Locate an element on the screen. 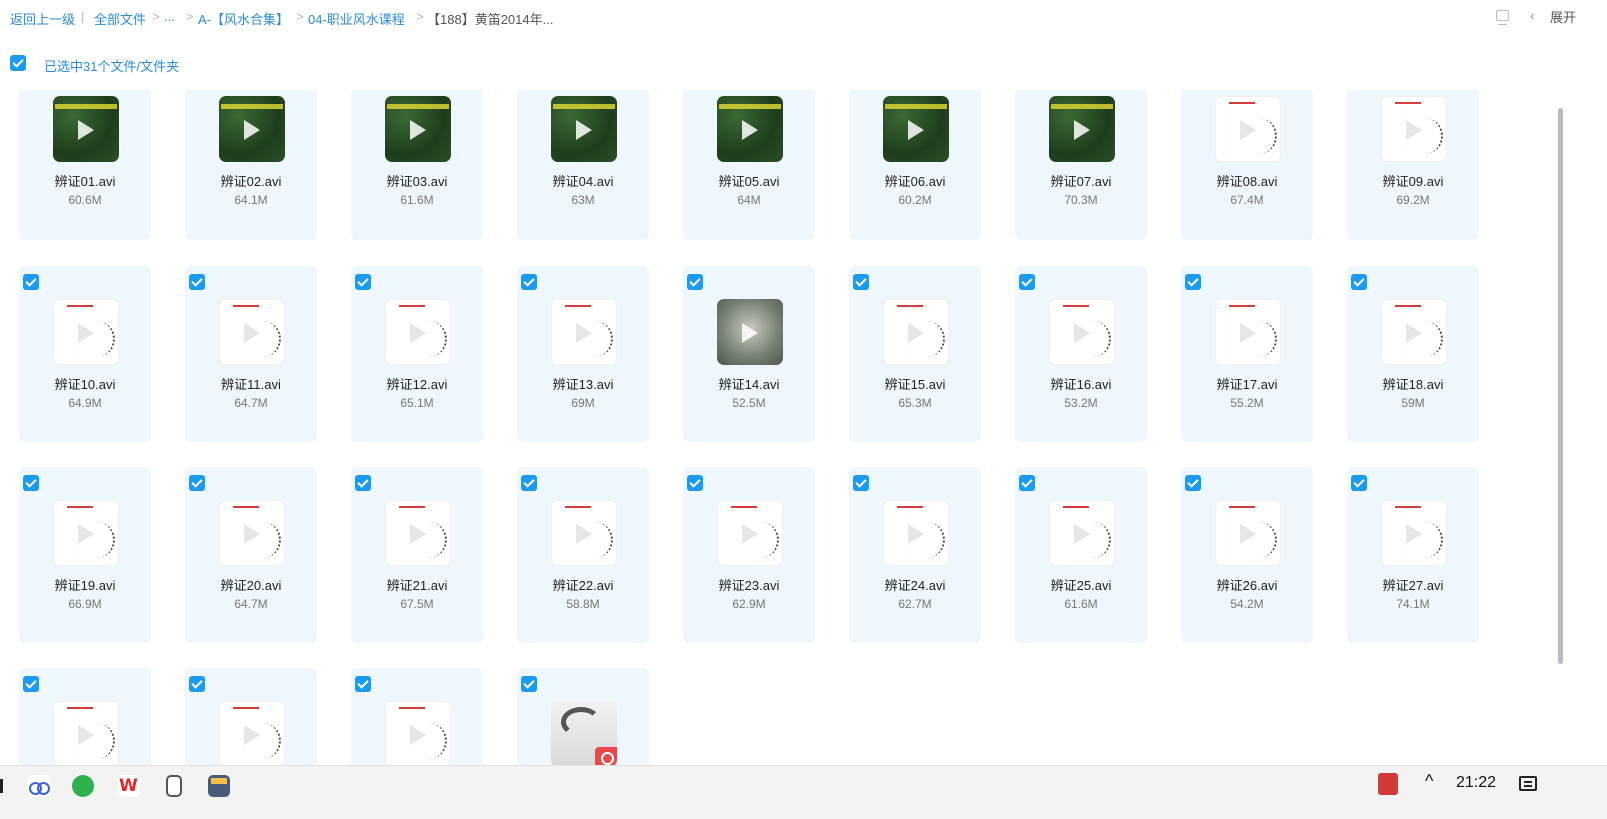  file-card: 辨证21.avi 67.5M is located at coordinates (417, 555).